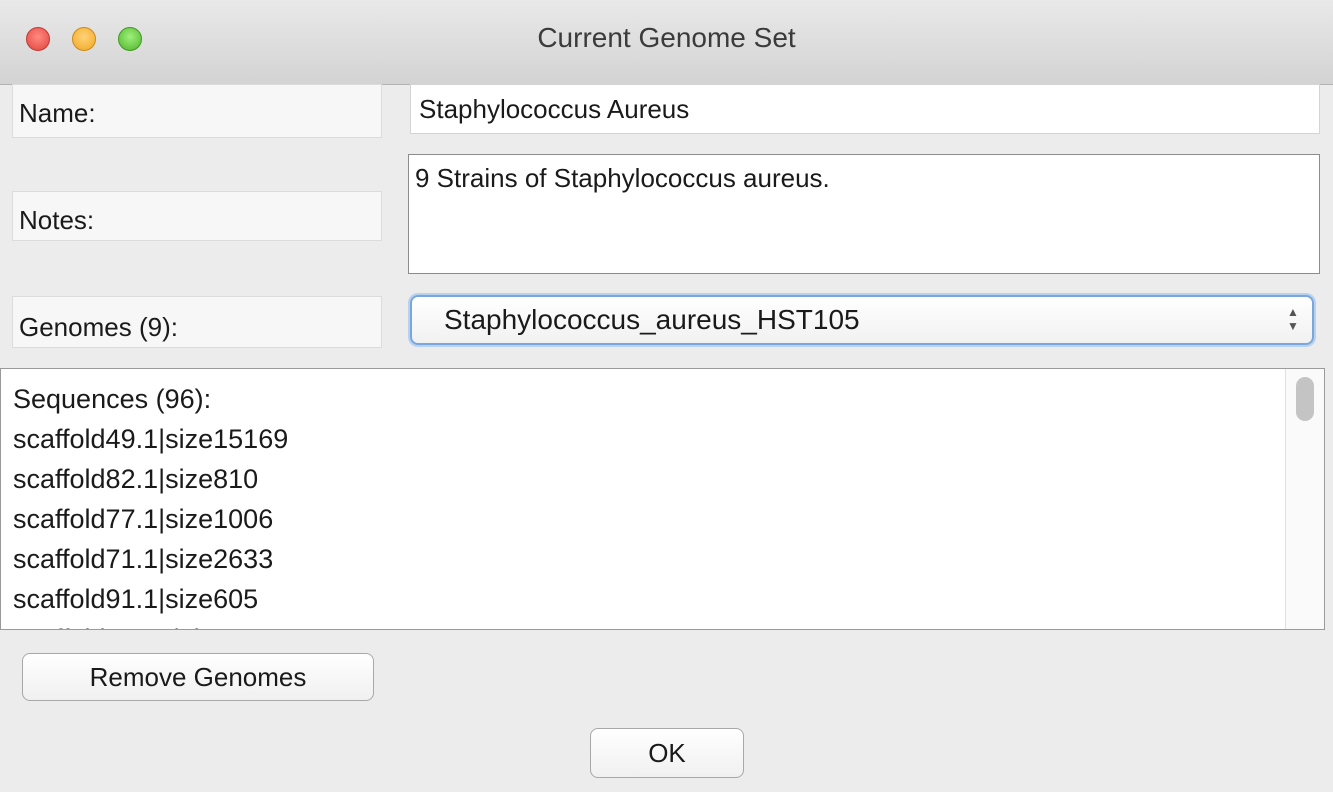 Image resolution: width=1333 pixels, height=792 pixels. Describe the element at coordinates (197, 111) in the screenshot. I see `name-label: Name:` at that location.